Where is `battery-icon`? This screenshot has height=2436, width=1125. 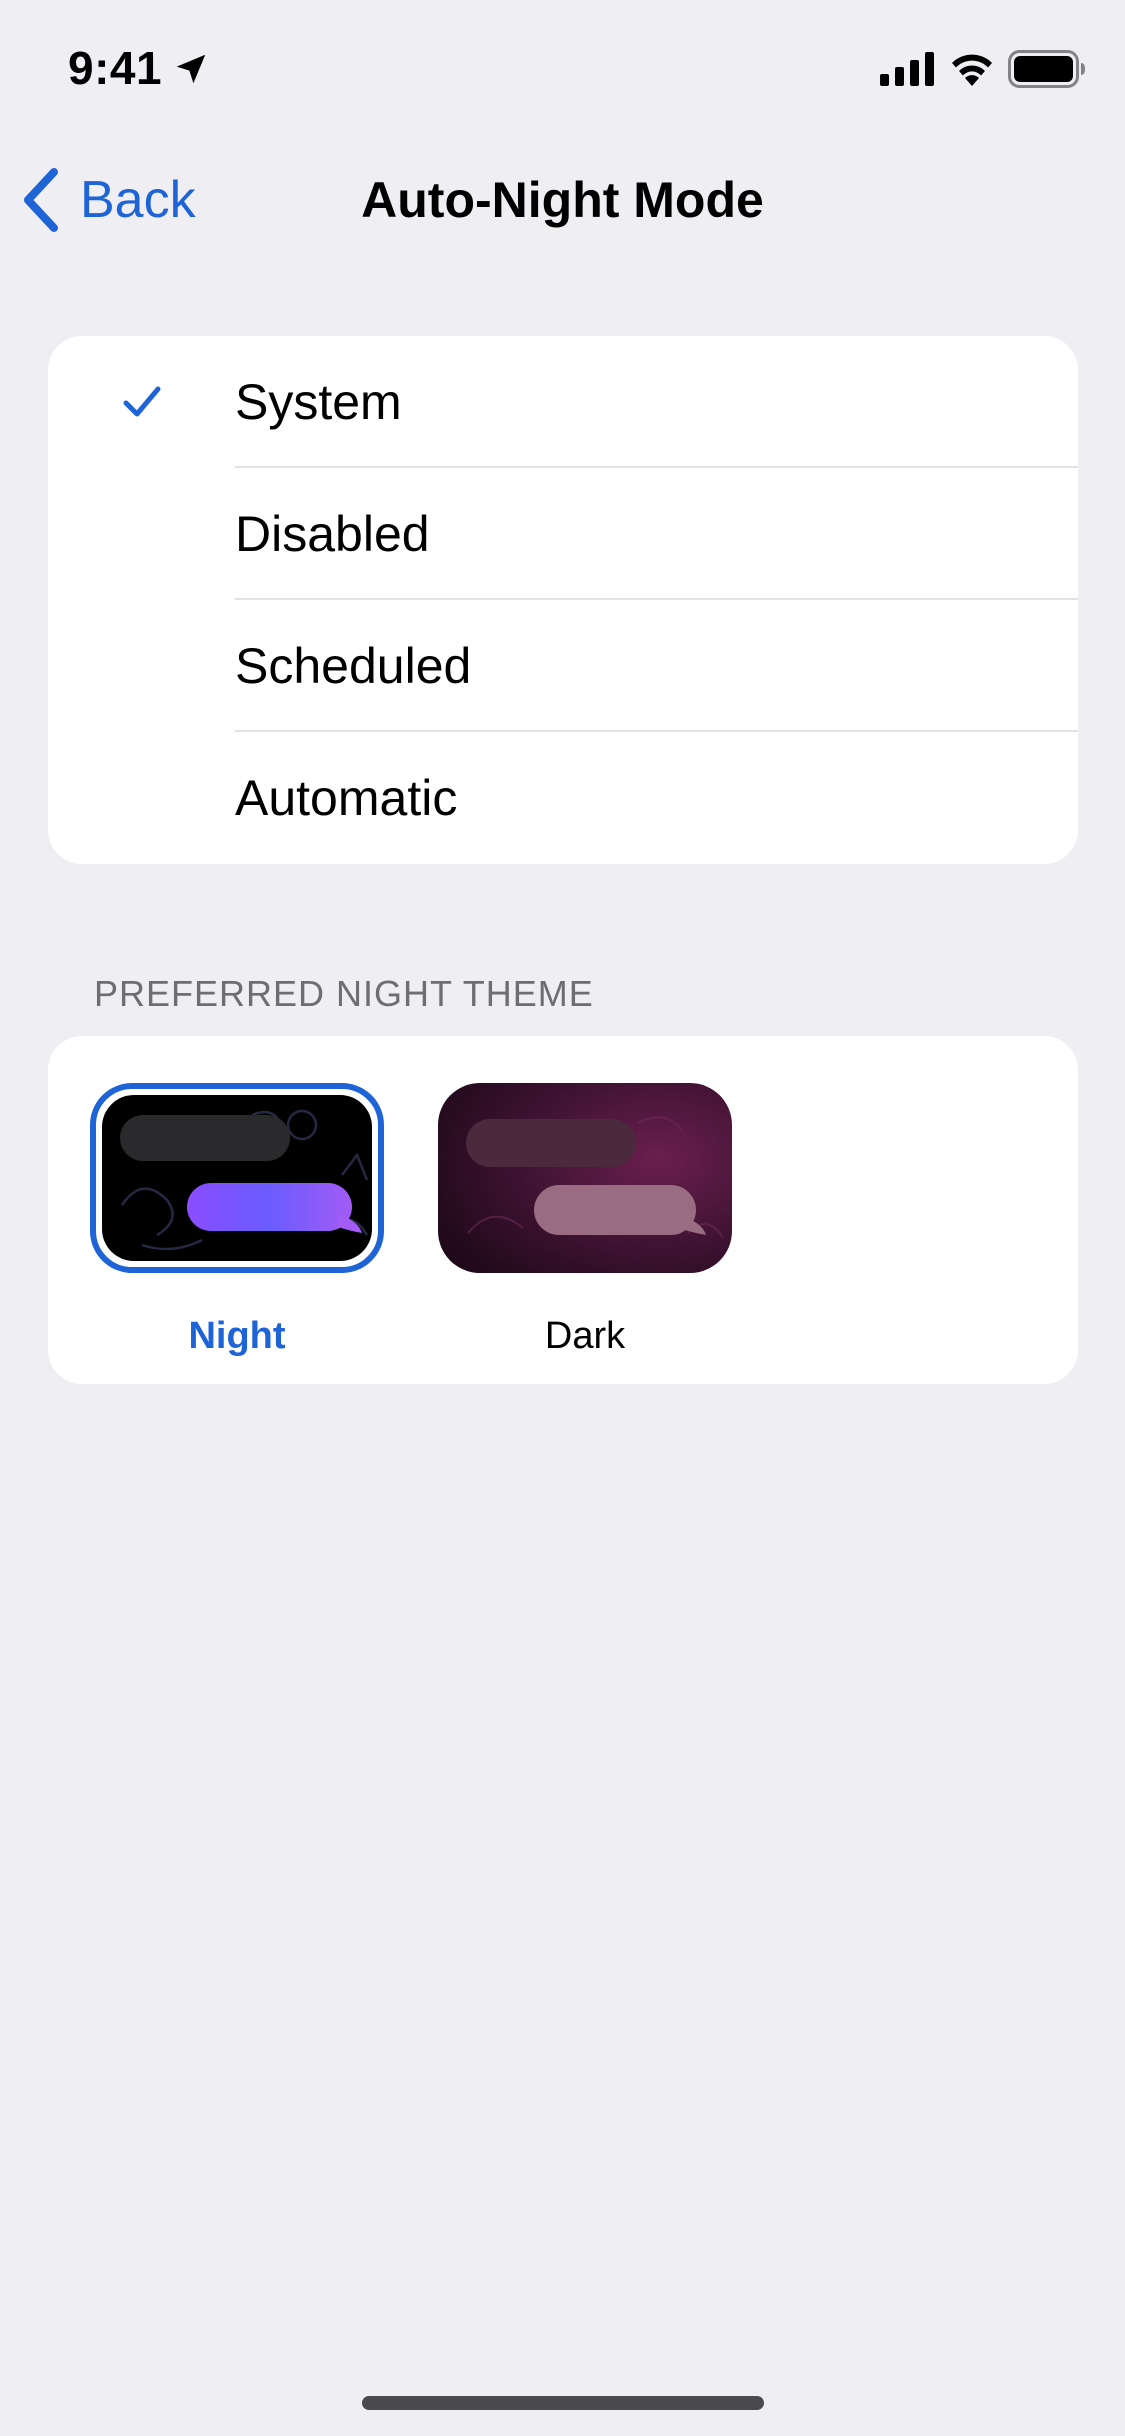 battery-icon is located at coordinates (1046, 69).